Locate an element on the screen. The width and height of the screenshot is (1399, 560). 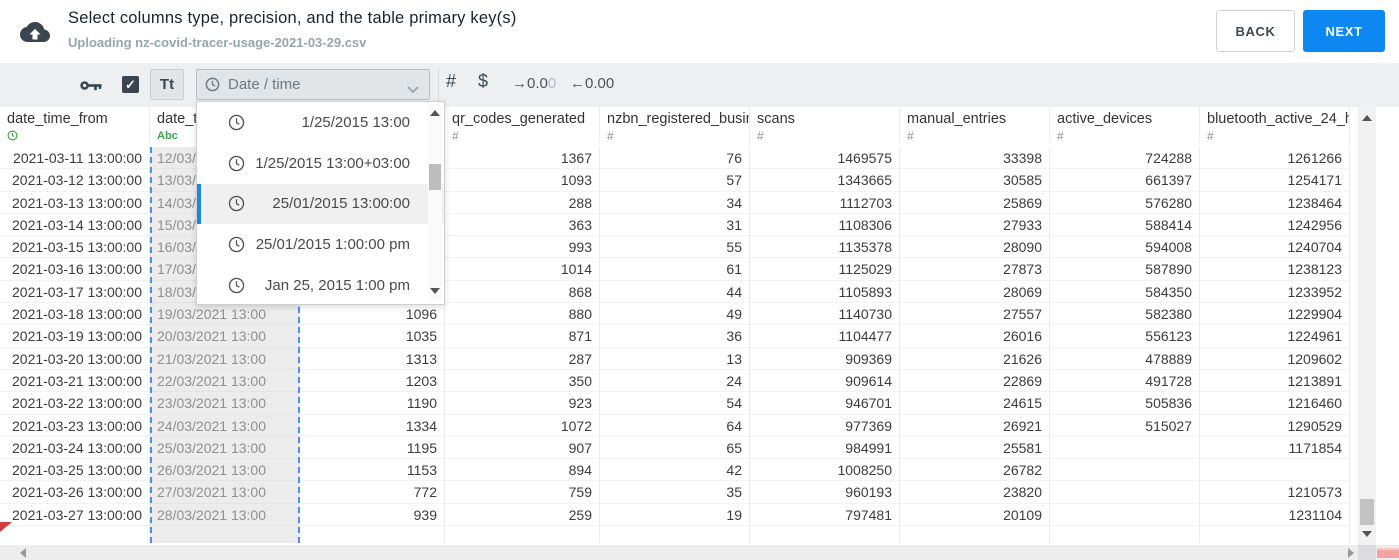
date-format-option: Jan 25, 2015 1:00 pm is located at coordinates (320, 285).